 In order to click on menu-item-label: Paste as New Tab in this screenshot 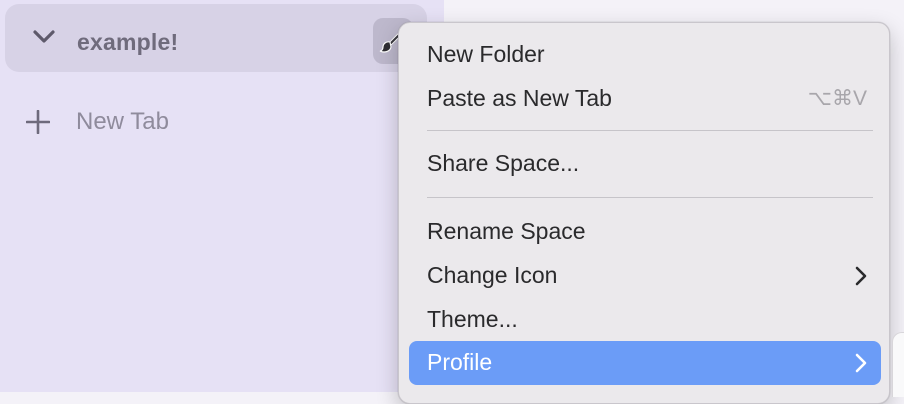, I will do `click(519, 98)`.